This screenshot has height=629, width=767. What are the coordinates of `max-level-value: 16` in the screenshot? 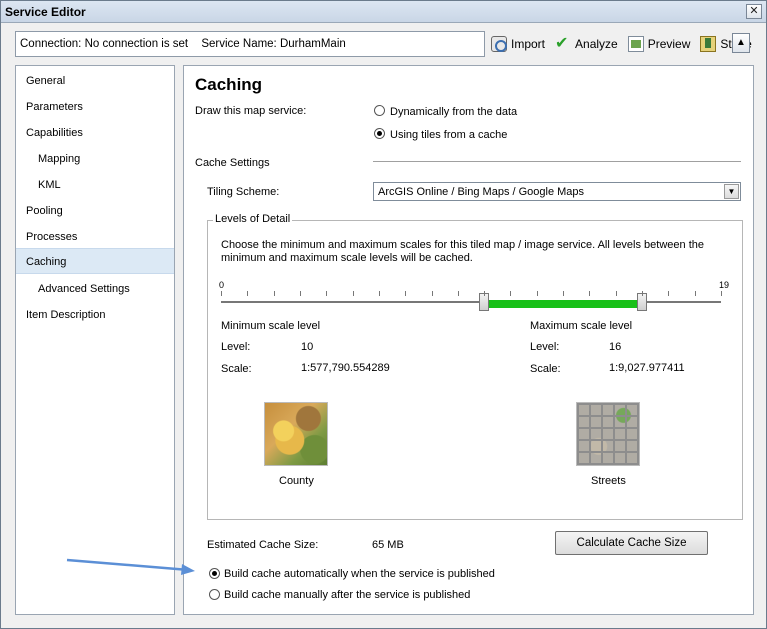 It's located at (615, 347).